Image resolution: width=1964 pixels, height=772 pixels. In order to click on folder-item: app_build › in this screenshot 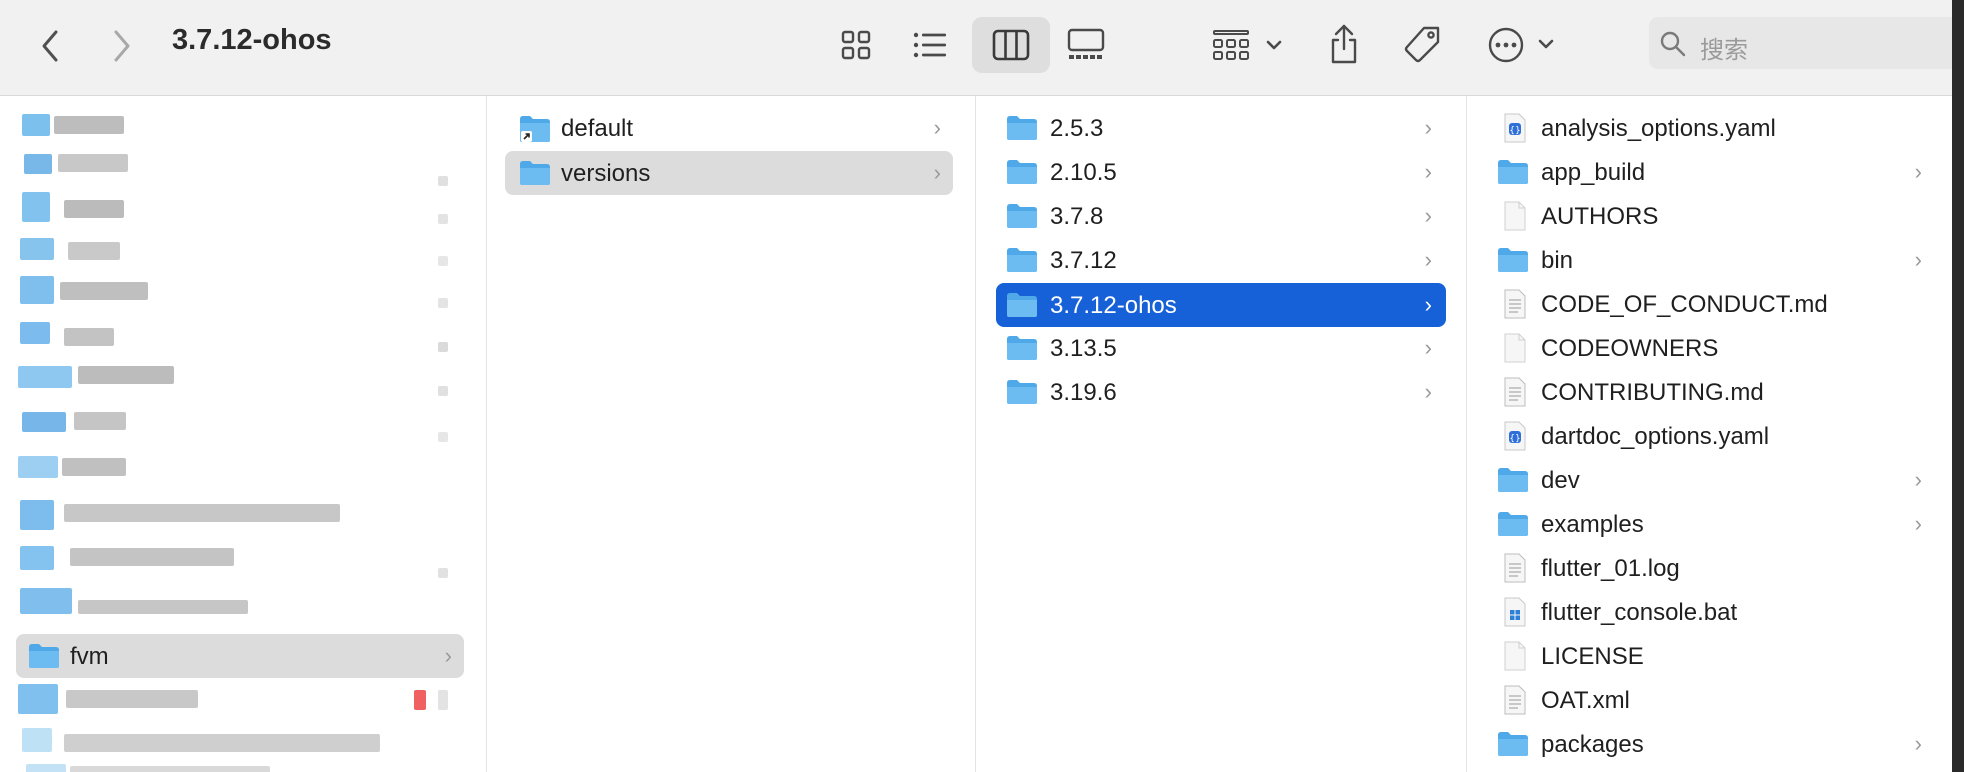, I will do `click(1712, 172)`.